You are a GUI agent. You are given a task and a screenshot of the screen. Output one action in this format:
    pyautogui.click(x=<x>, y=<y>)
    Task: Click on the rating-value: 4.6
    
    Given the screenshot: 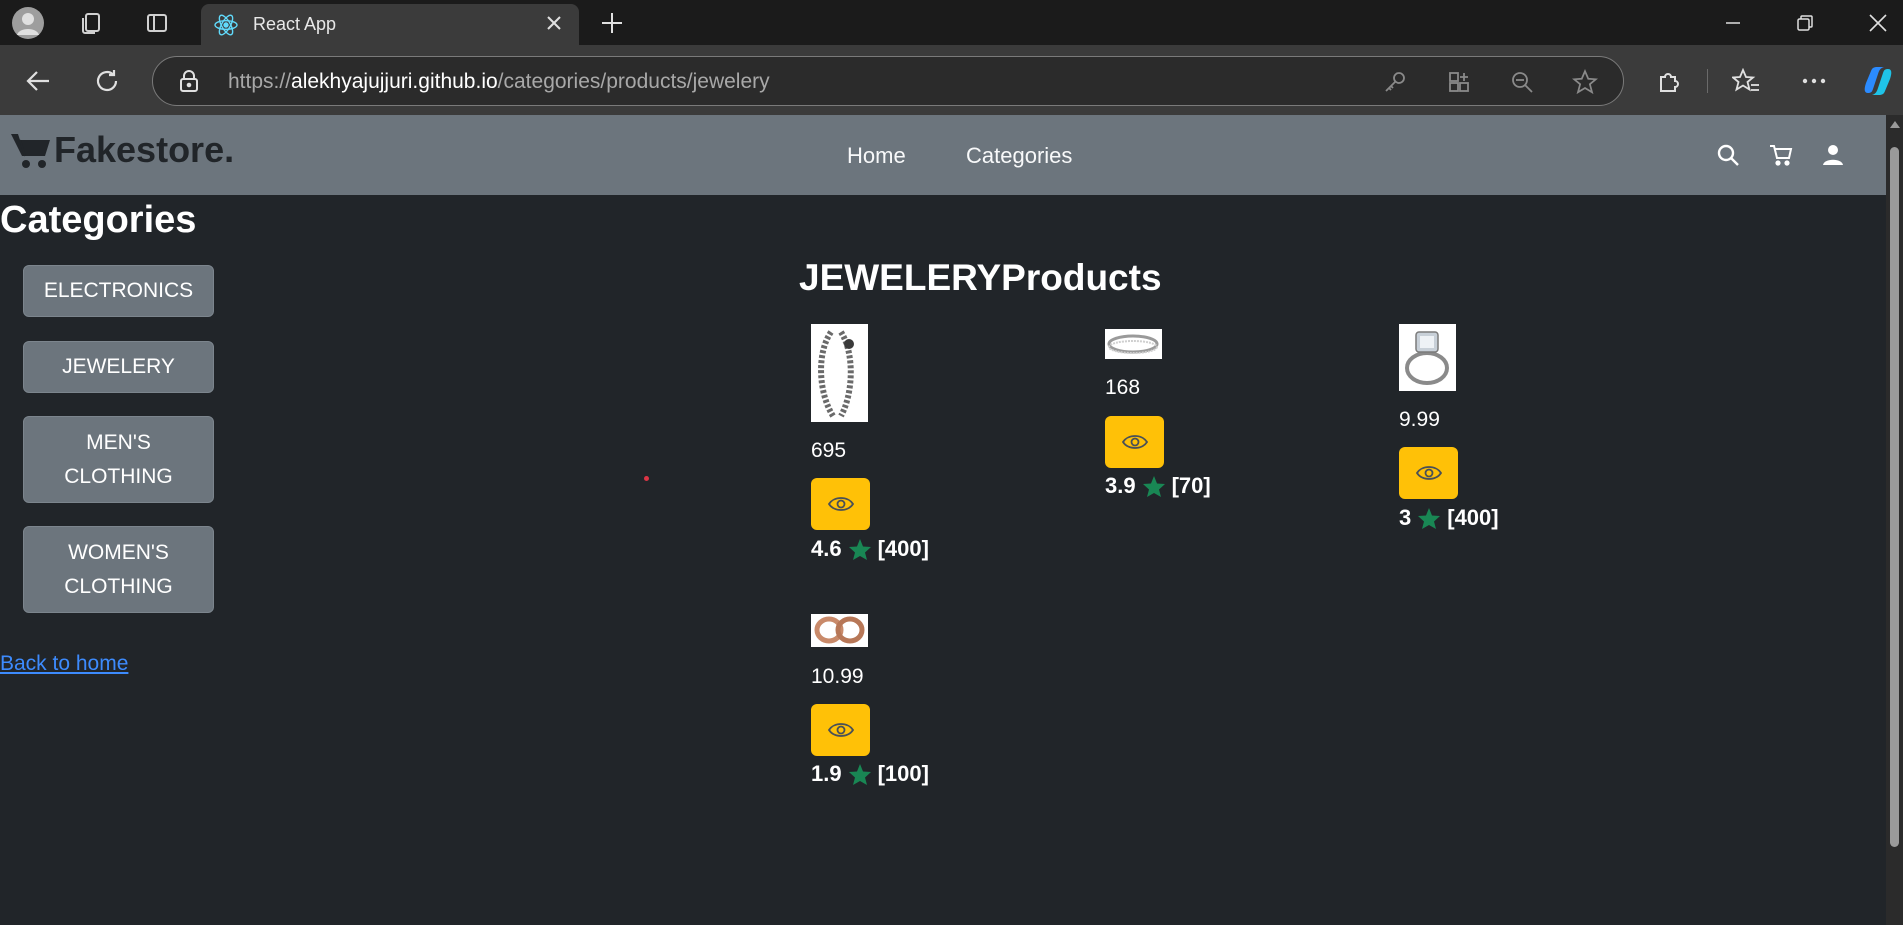 What is the action you would take?
    pyautogui.click(x=826, y=548)
    